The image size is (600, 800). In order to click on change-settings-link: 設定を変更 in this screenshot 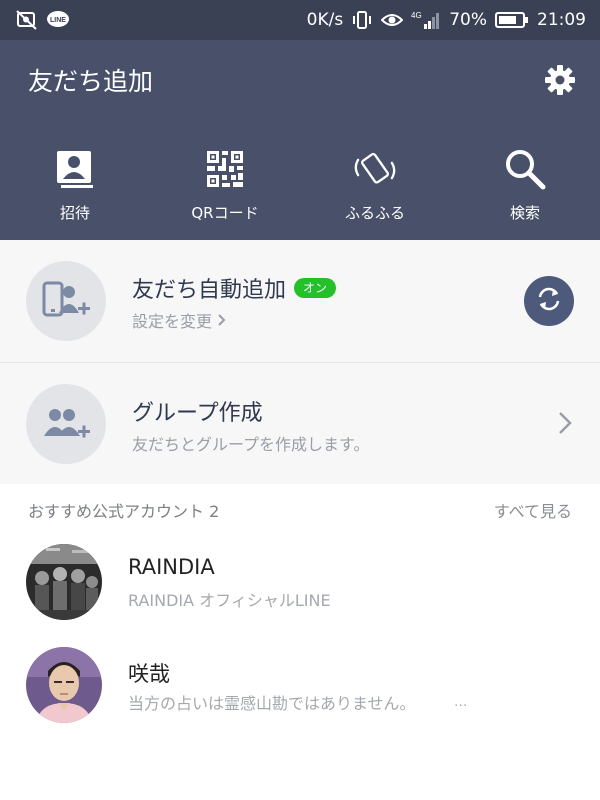, I will do `click(179, 320)`.